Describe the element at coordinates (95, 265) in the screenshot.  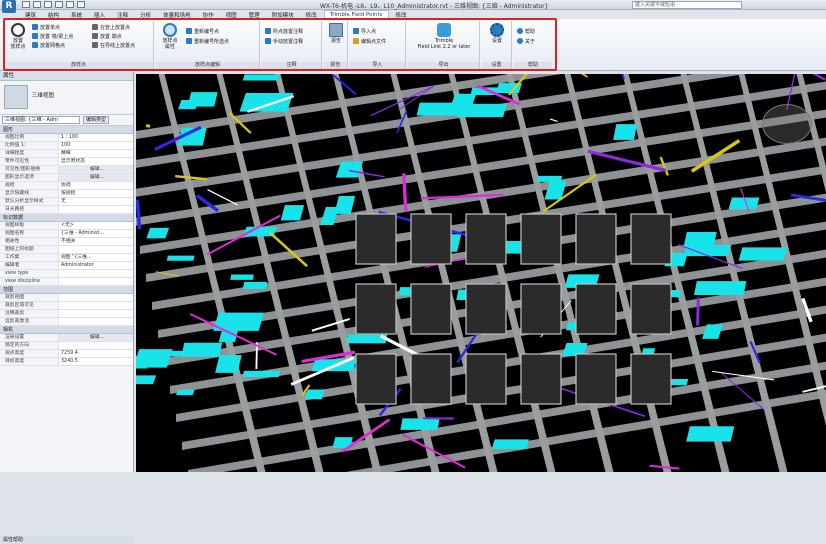
I see `property-value: Administrator` at that location.